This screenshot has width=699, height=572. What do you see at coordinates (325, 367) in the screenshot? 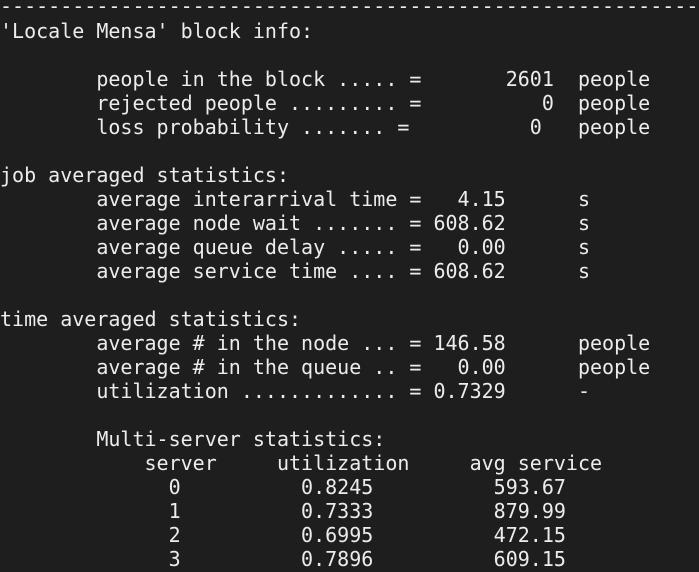
I see `in-queue-line: average # in the queue .. = 0.00 people` at bounding box center [325, 367].